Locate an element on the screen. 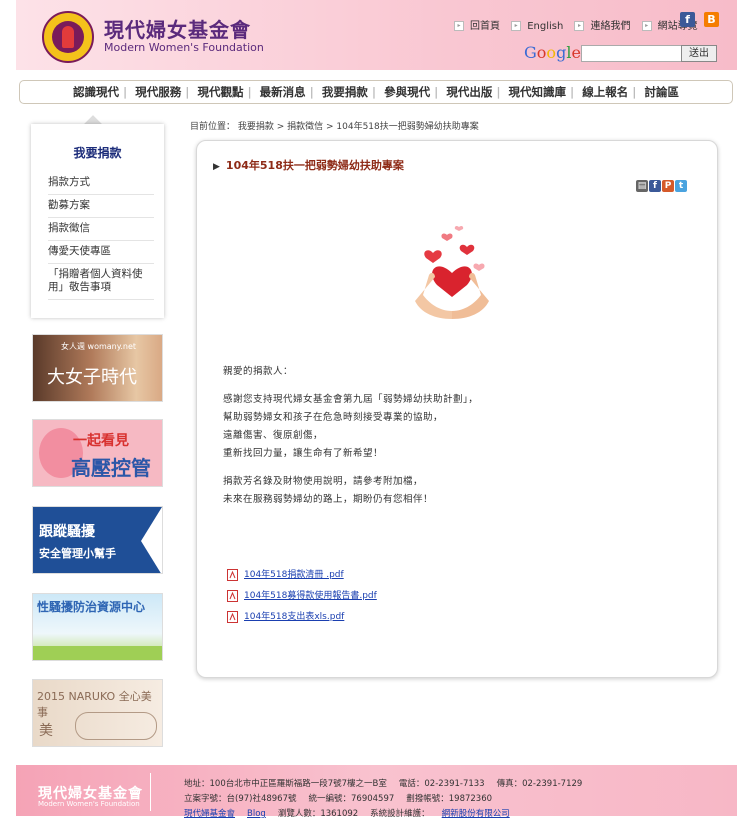 The image size is (741, 822). para1-line1: 感謝您支持現代婦女基金會第九屆「弱勢婦幼扶助計劃」， is located at coordinates (351, 399).